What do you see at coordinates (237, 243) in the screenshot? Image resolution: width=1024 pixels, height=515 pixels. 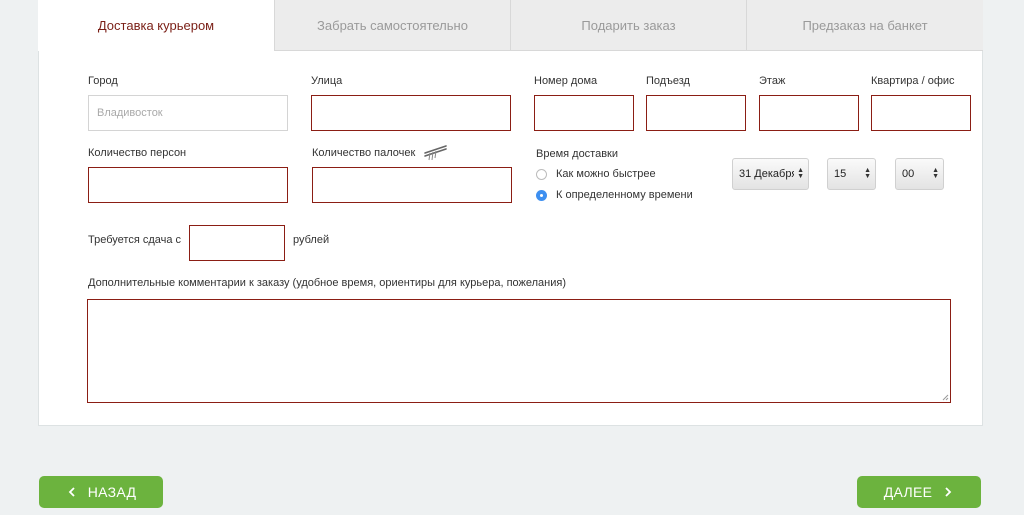 I see `change-field` at bounding box center [237, 243].